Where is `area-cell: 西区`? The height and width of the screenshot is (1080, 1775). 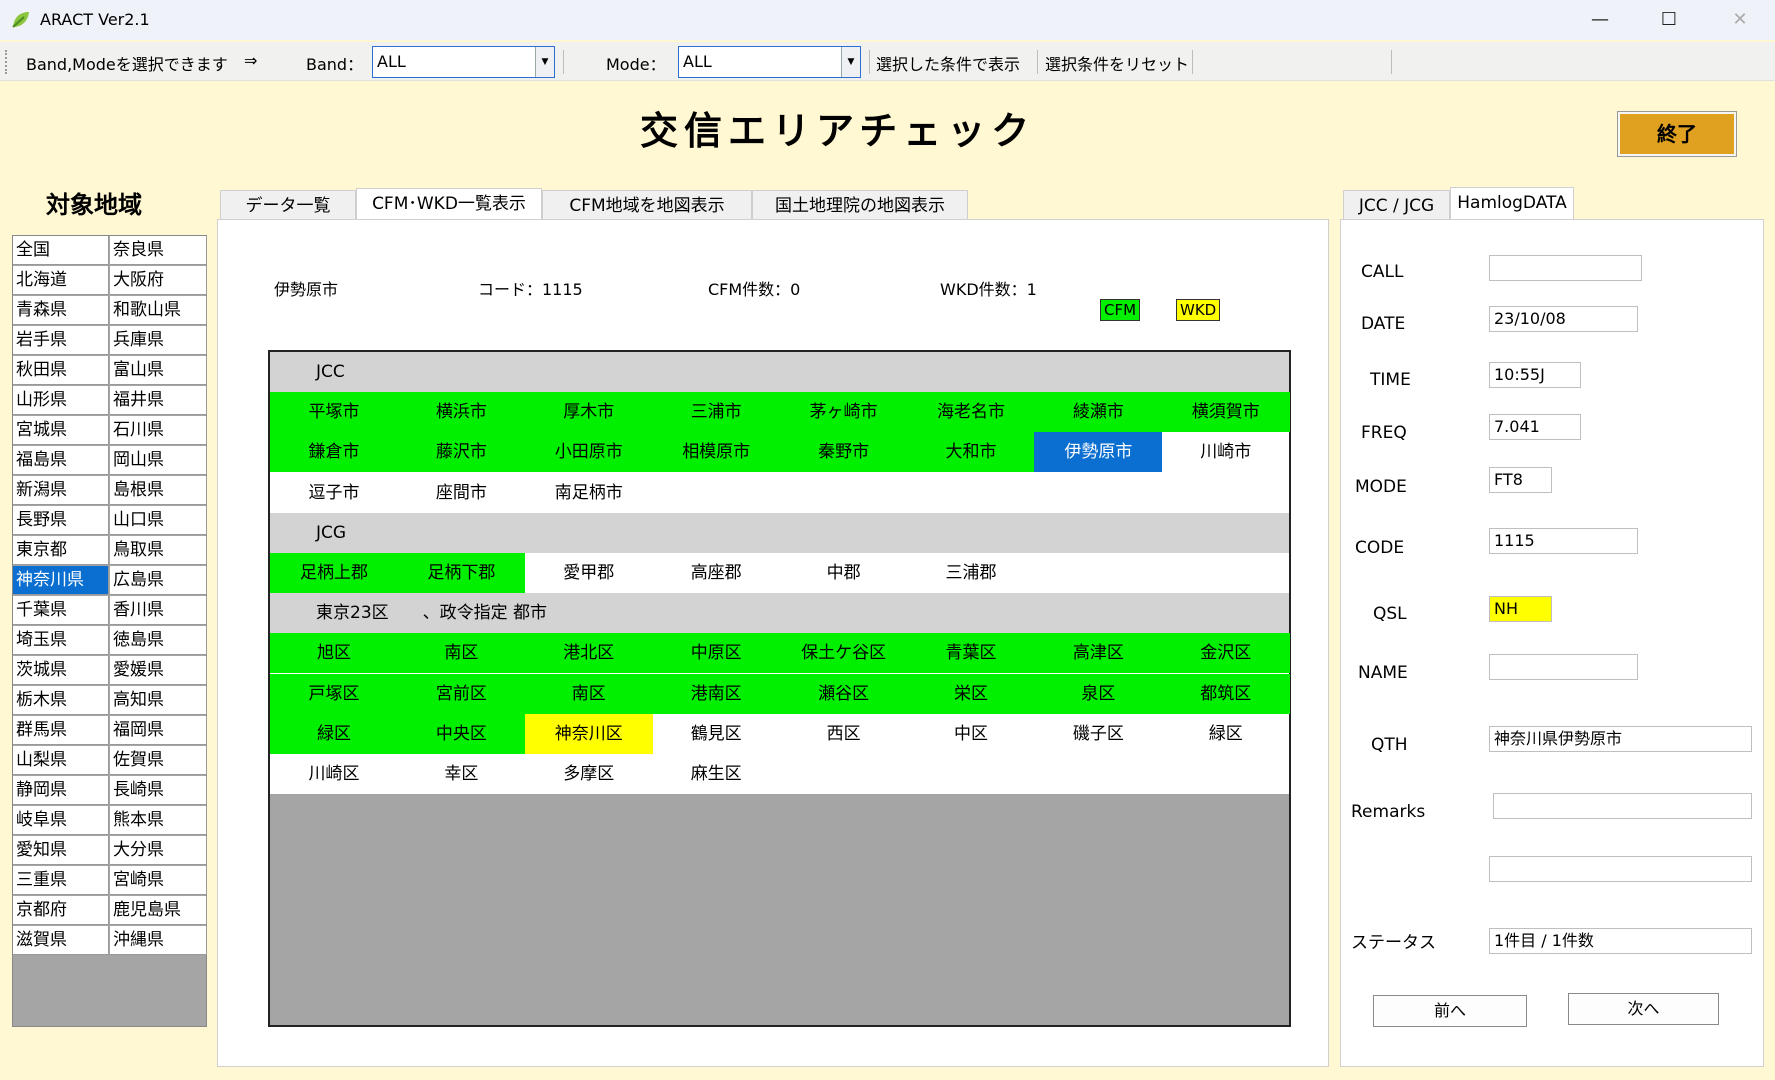 area-cell: 西区 is located at coordinates (844, 734).